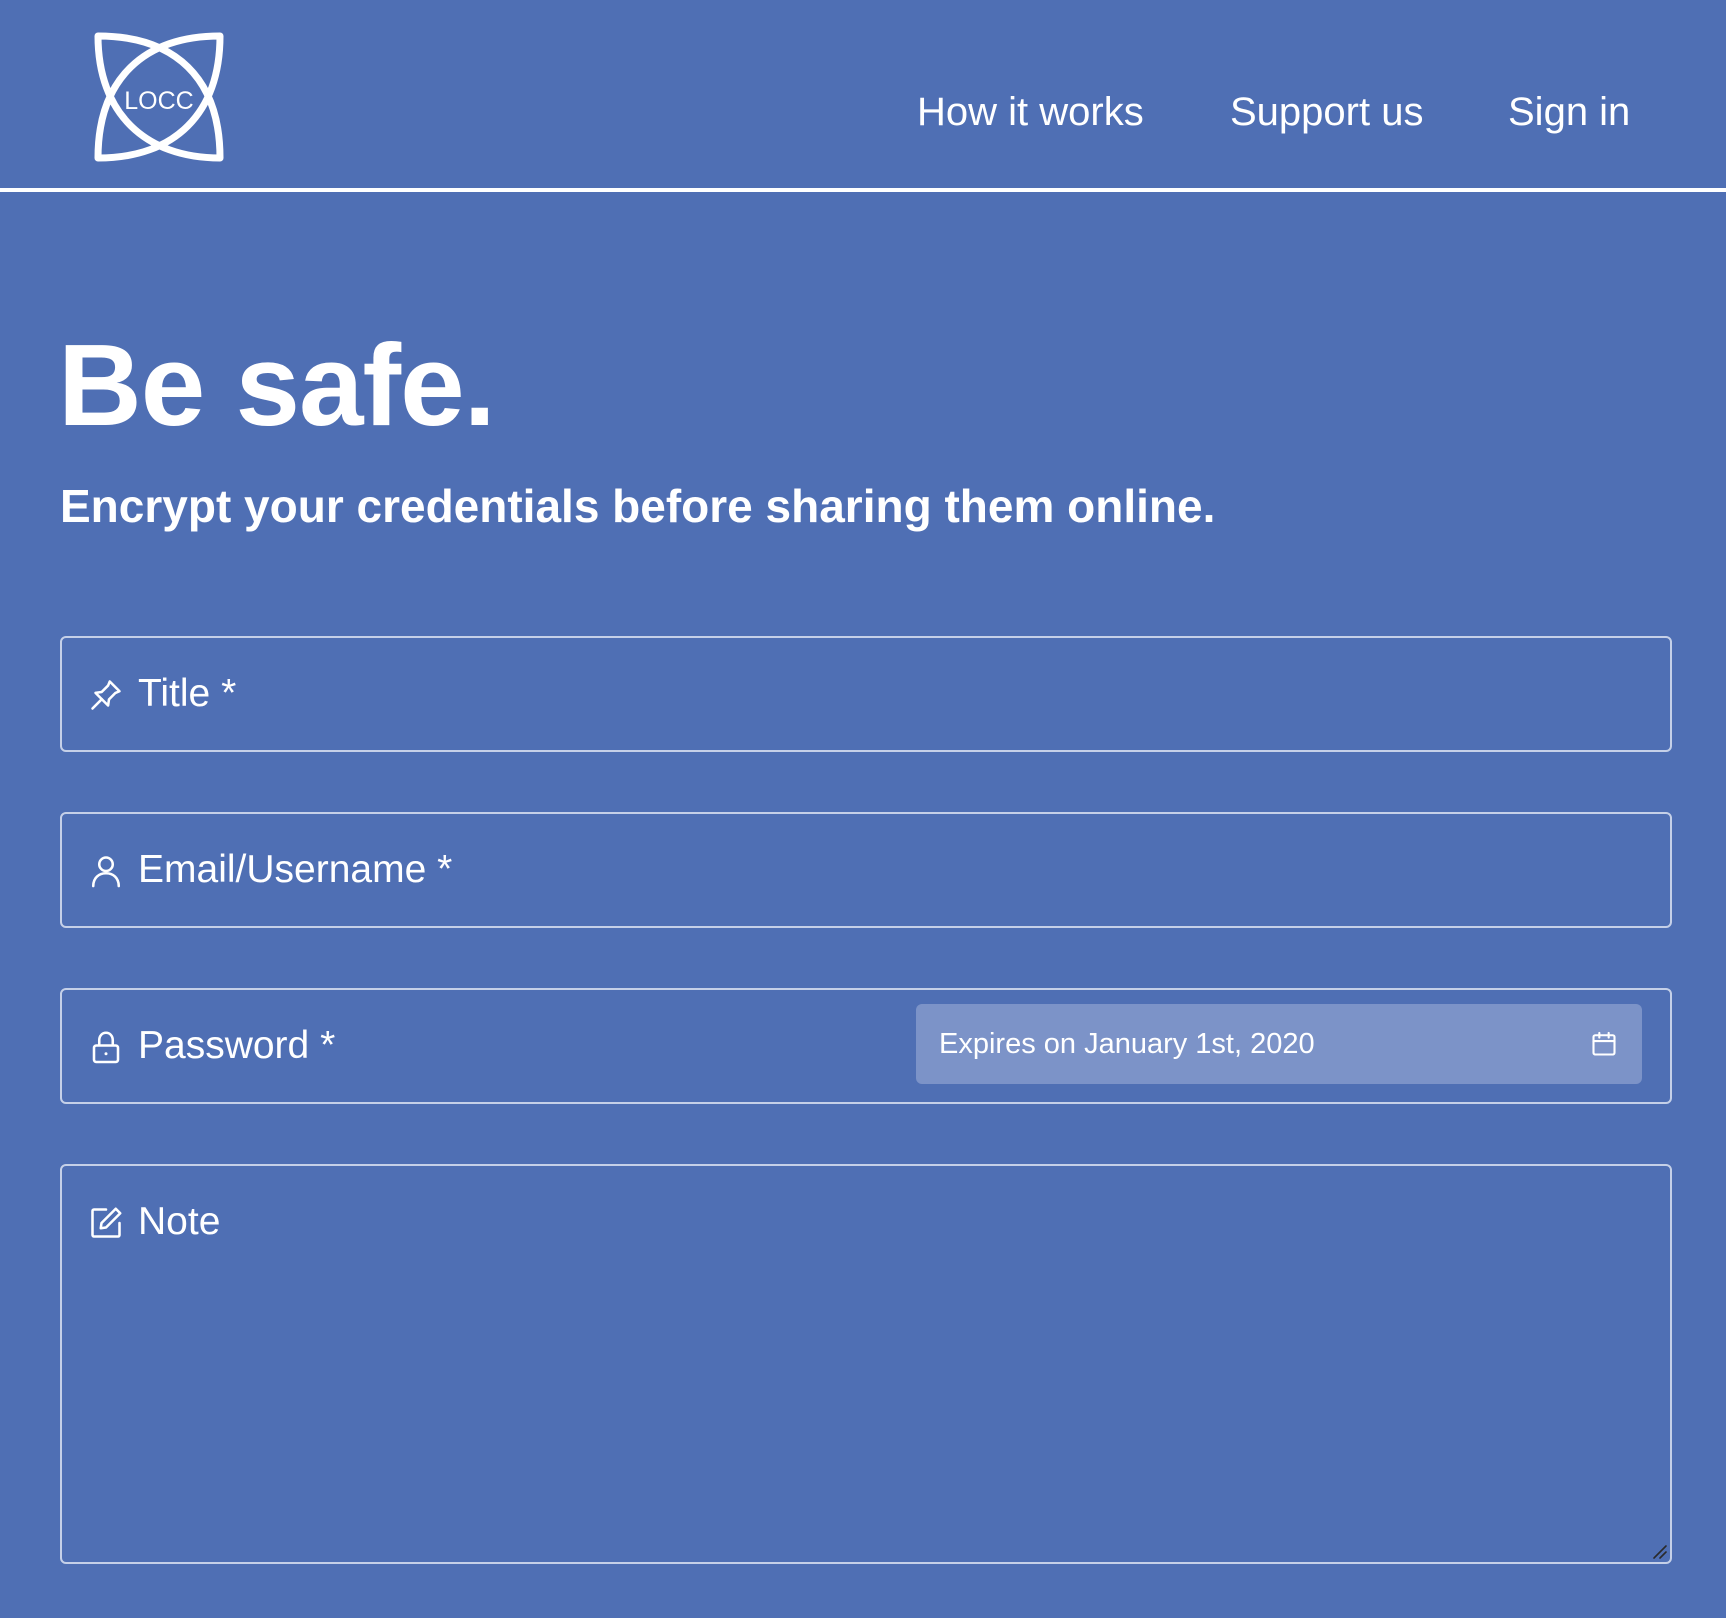 This screenshot has height=1618, width=1726. I want to click on locc-logo: LOCC, so click(160, 95).